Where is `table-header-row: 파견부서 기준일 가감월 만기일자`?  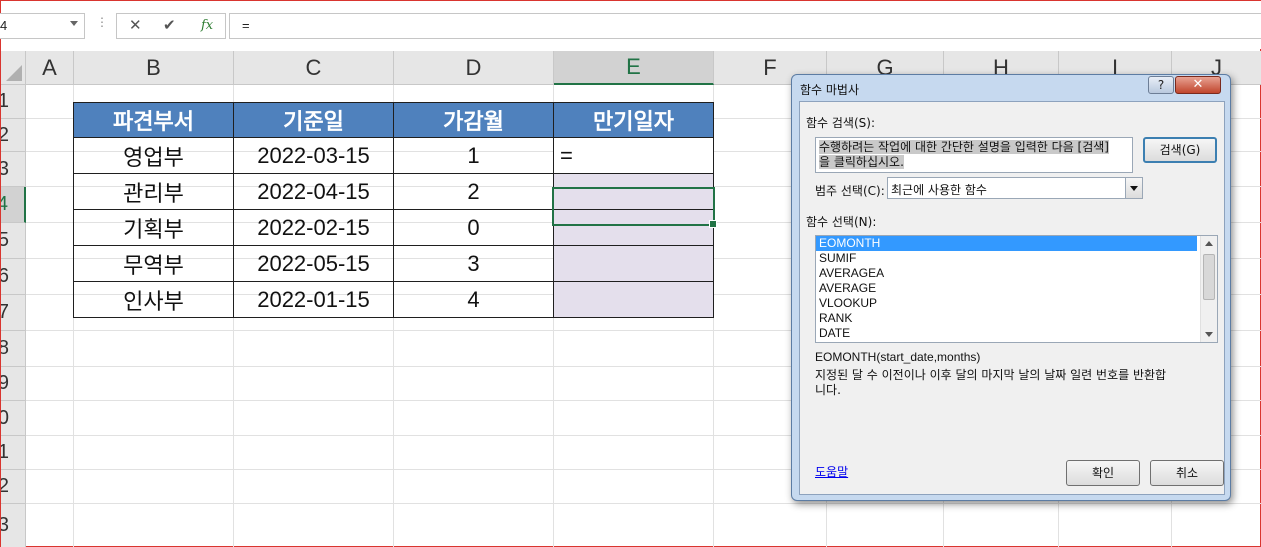 table-header-row: 파견부서 기준일 가감월 만기일자 is located at coordinates (393, 120).